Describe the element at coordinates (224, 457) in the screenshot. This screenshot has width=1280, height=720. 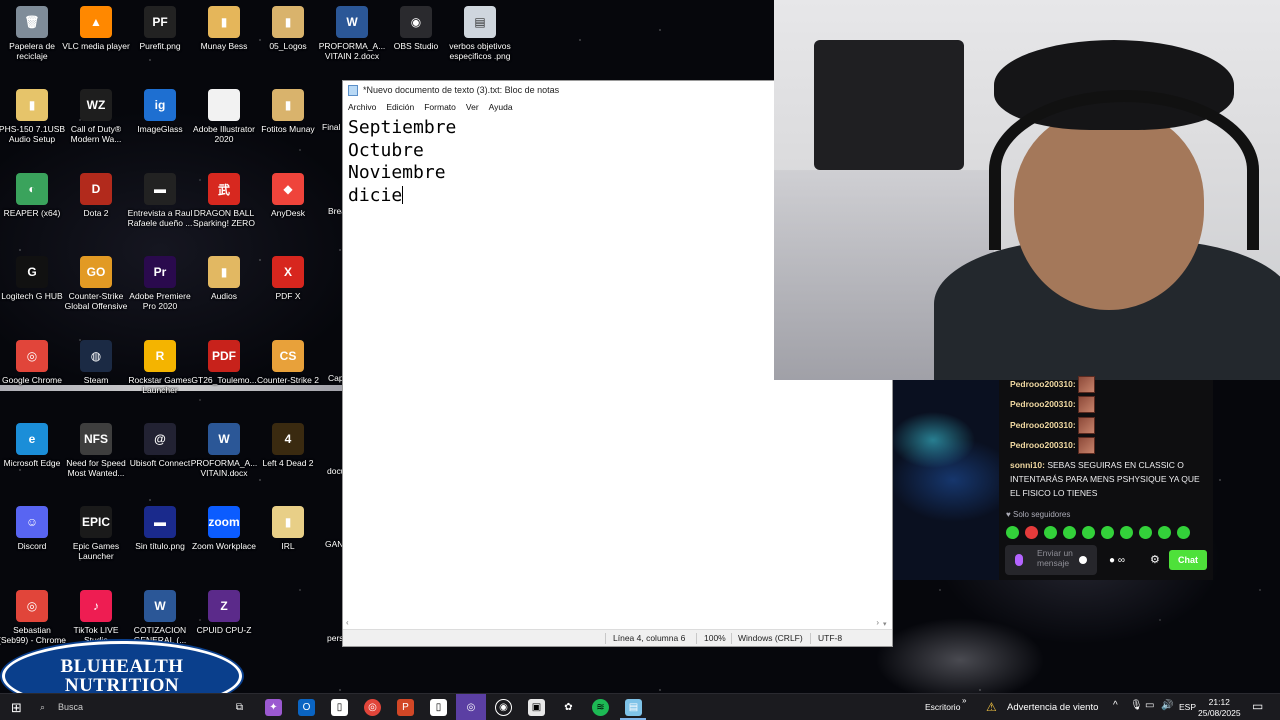
I see `desktop-icon: W PROFORMA_A... VITAIN.docx` at that location.